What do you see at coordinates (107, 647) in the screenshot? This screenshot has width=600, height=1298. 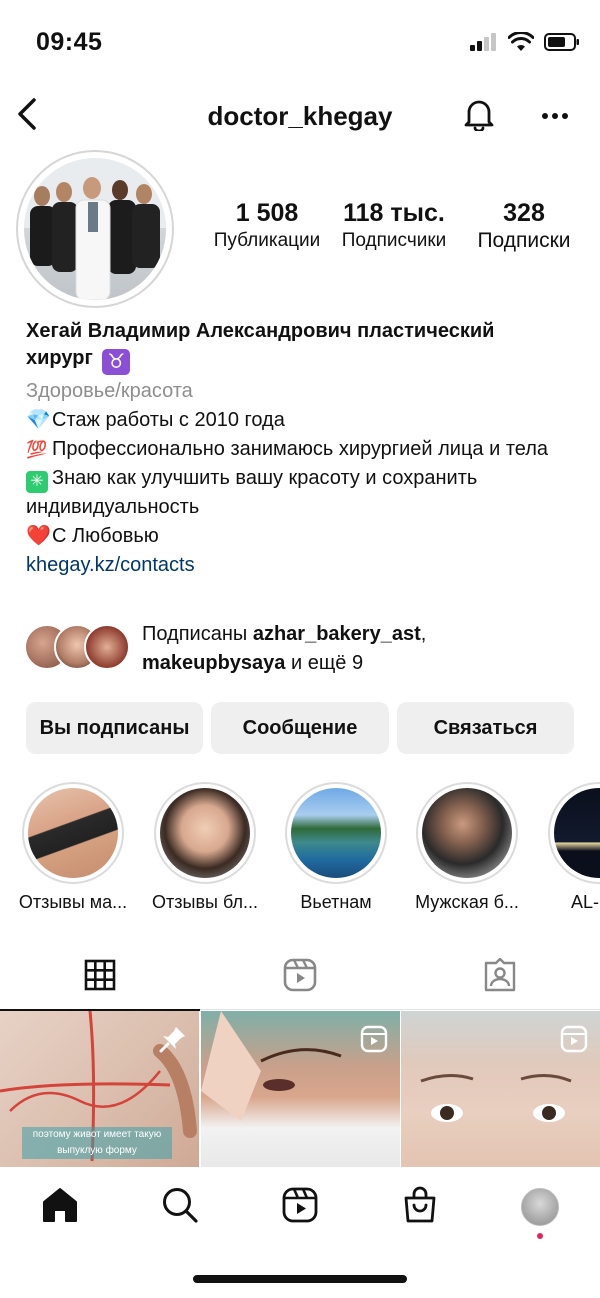 I see `follower-avatar` at bounding box center [107, 647].